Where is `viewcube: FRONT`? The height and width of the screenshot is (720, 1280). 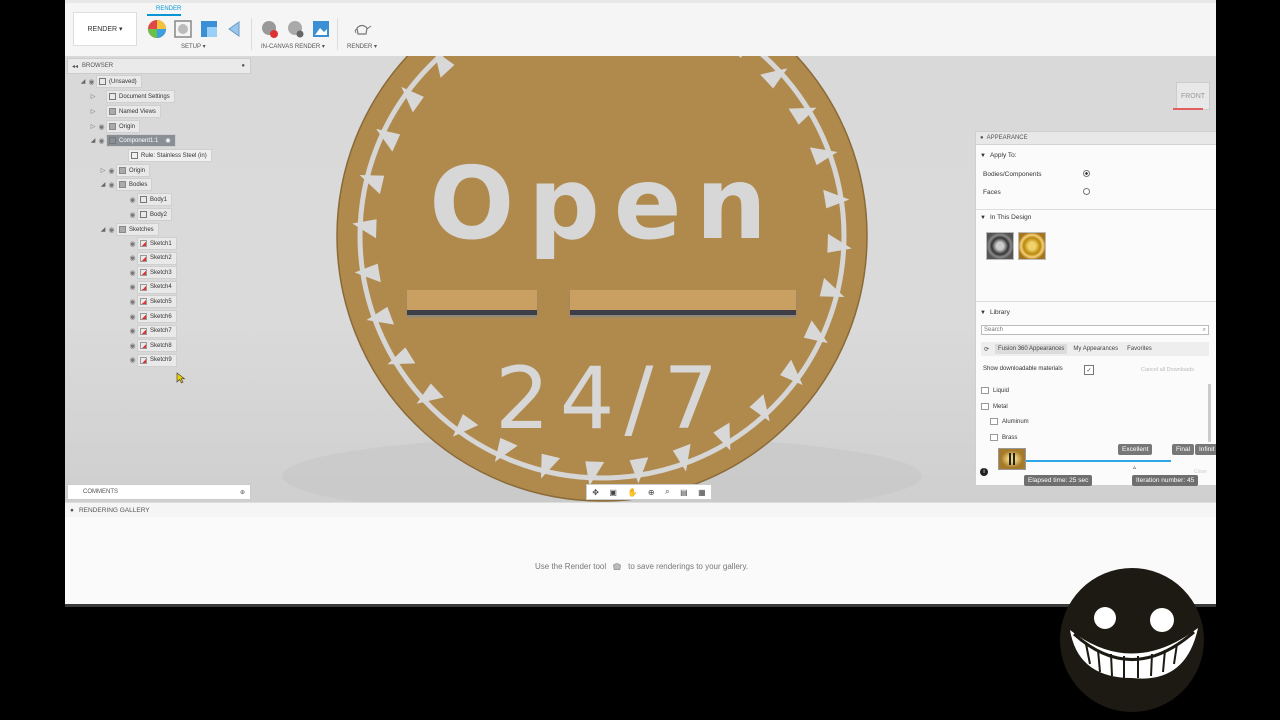
viewcube: FRONT is located at coordinates (1193, 96).